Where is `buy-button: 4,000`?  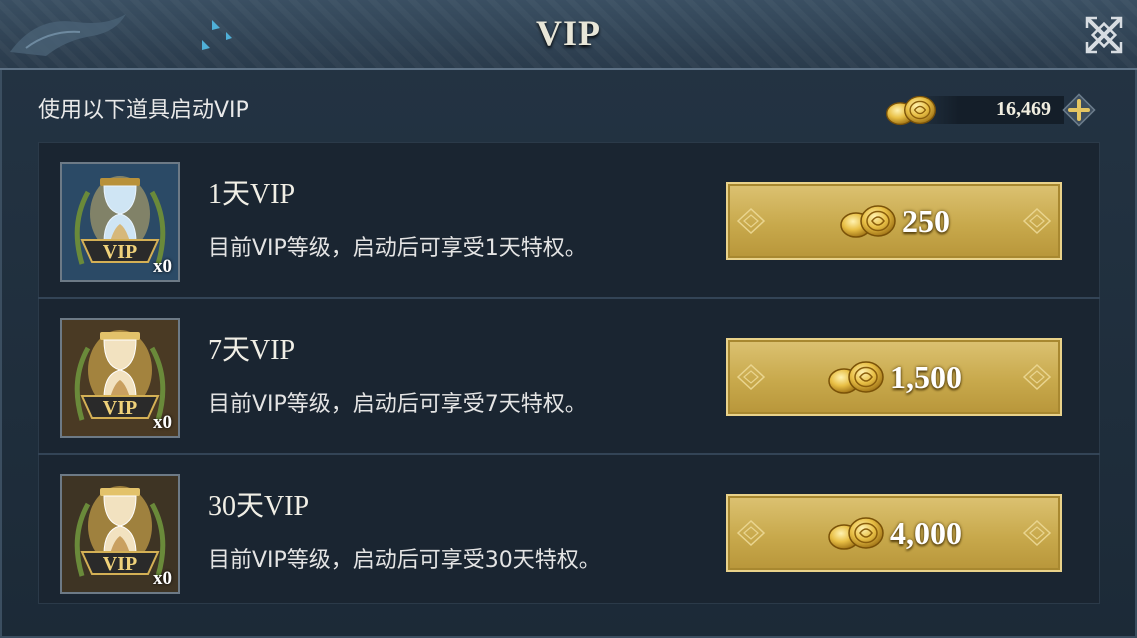 buy-button: 4,000 is located at coordinates (894, 533).